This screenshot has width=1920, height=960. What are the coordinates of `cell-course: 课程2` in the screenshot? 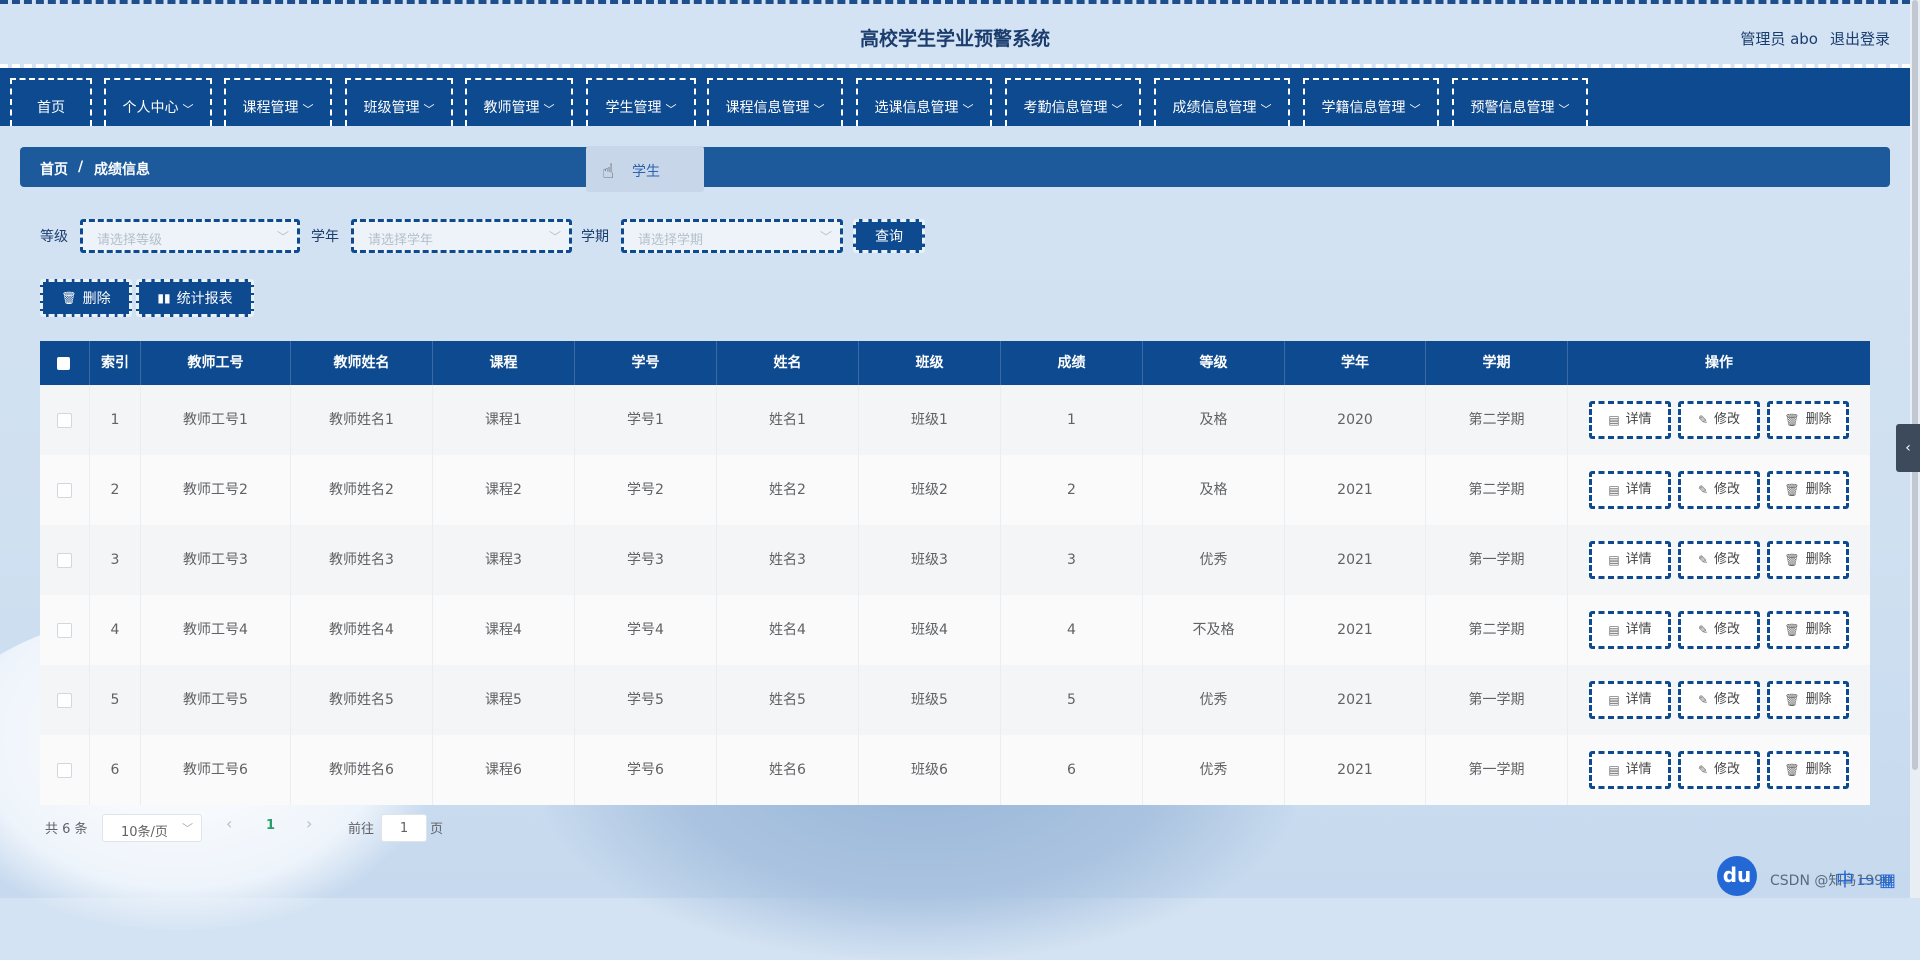 It's located at (504, 490).